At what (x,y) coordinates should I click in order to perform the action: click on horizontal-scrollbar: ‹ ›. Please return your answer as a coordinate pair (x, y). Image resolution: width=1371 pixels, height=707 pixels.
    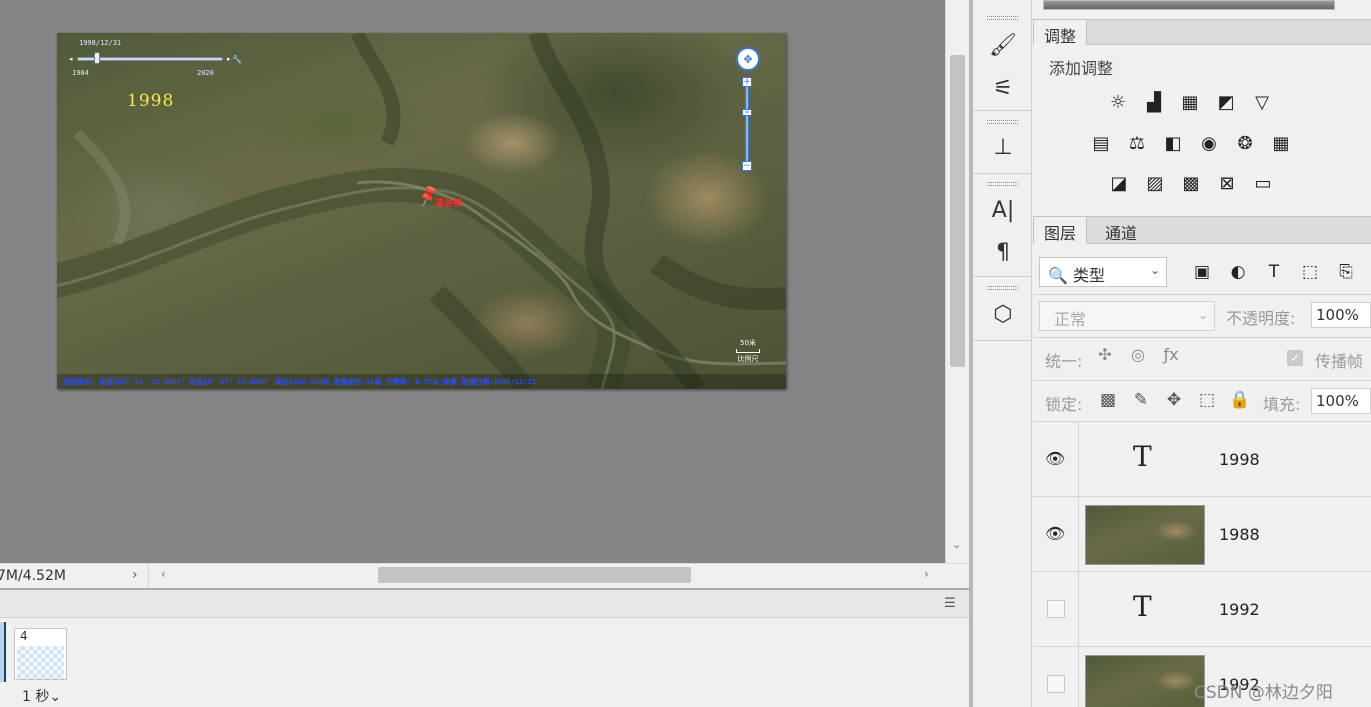
    Looking at the image, I should click on (546, 576).